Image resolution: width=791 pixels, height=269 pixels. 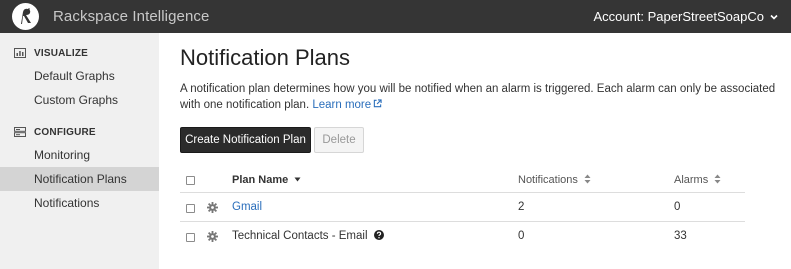 I want to click on external-link-icon, so click(x=377, y=103).